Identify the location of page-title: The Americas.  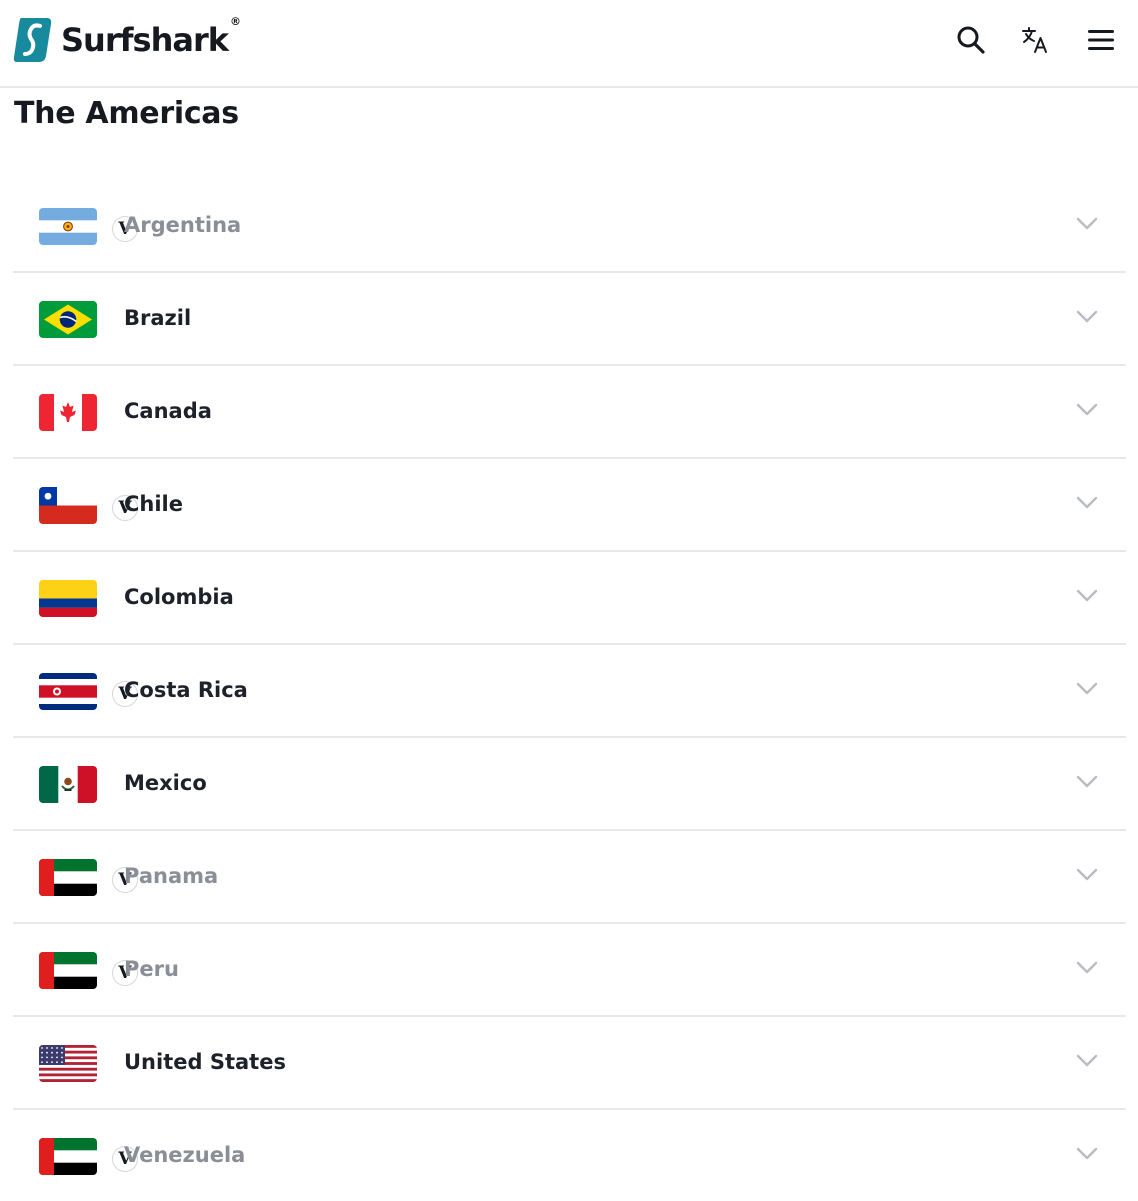
(126, 113).